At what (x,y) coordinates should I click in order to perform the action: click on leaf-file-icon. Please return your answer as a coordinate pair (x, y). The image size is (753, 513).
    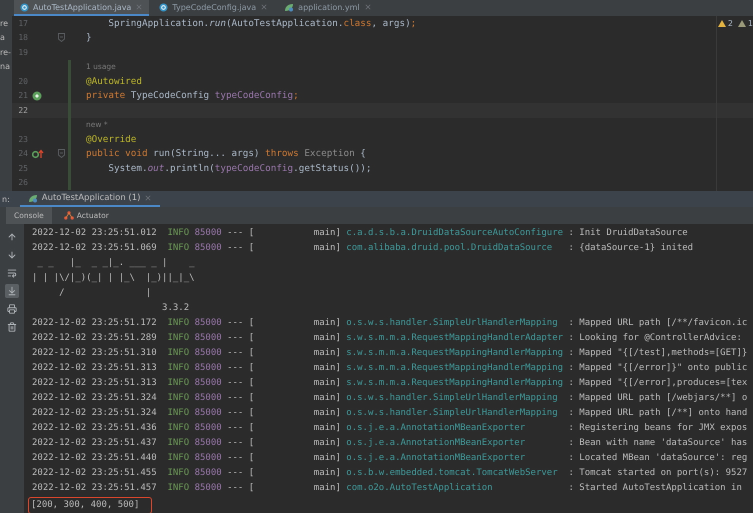
    Looking at the image, I should click on (289, 7).